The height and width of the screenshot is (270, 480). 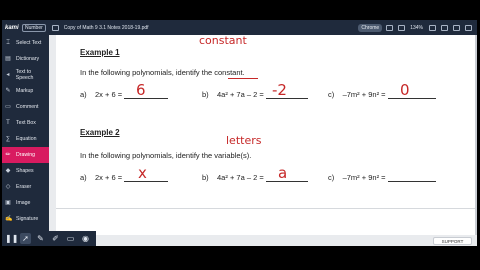 I want to click on sidebar-item-text-to-speech: ◂ Text to Speech, so click(x=25, y=75).